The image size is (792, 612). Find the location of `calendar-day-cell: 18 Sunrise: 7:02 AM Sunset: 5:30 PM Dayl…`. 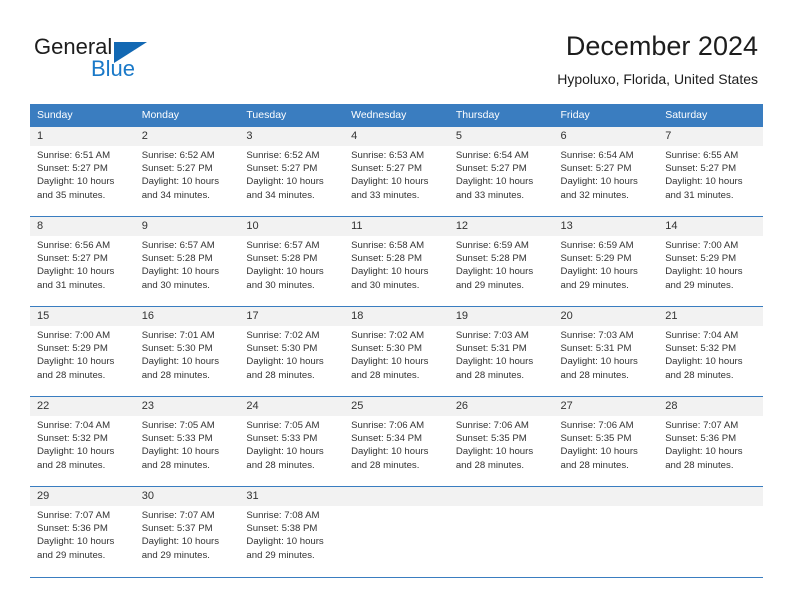

calendar-day-cell: 18 Sunrise: 7:02 AM Sunset: 5:30 PM Dayl… is located at coordinates (396, 351).